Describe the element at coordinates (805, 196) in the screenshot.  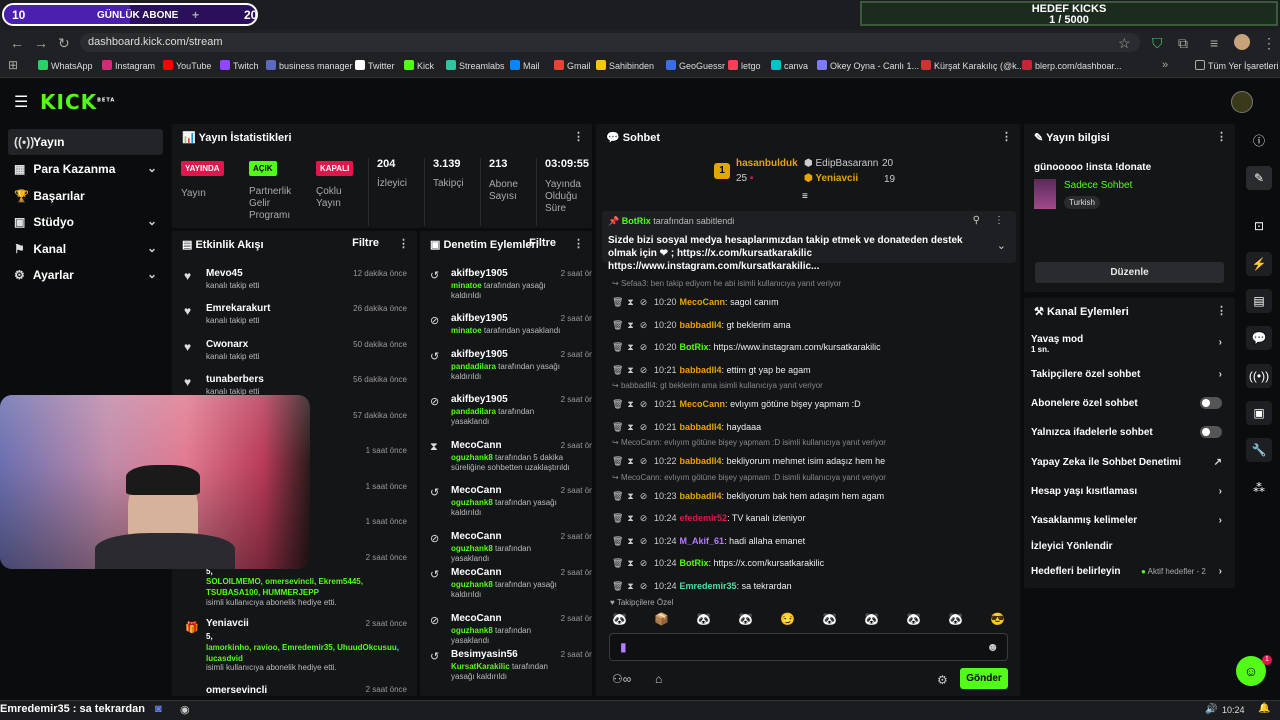
I see `expand-icon: ≡` at that location.